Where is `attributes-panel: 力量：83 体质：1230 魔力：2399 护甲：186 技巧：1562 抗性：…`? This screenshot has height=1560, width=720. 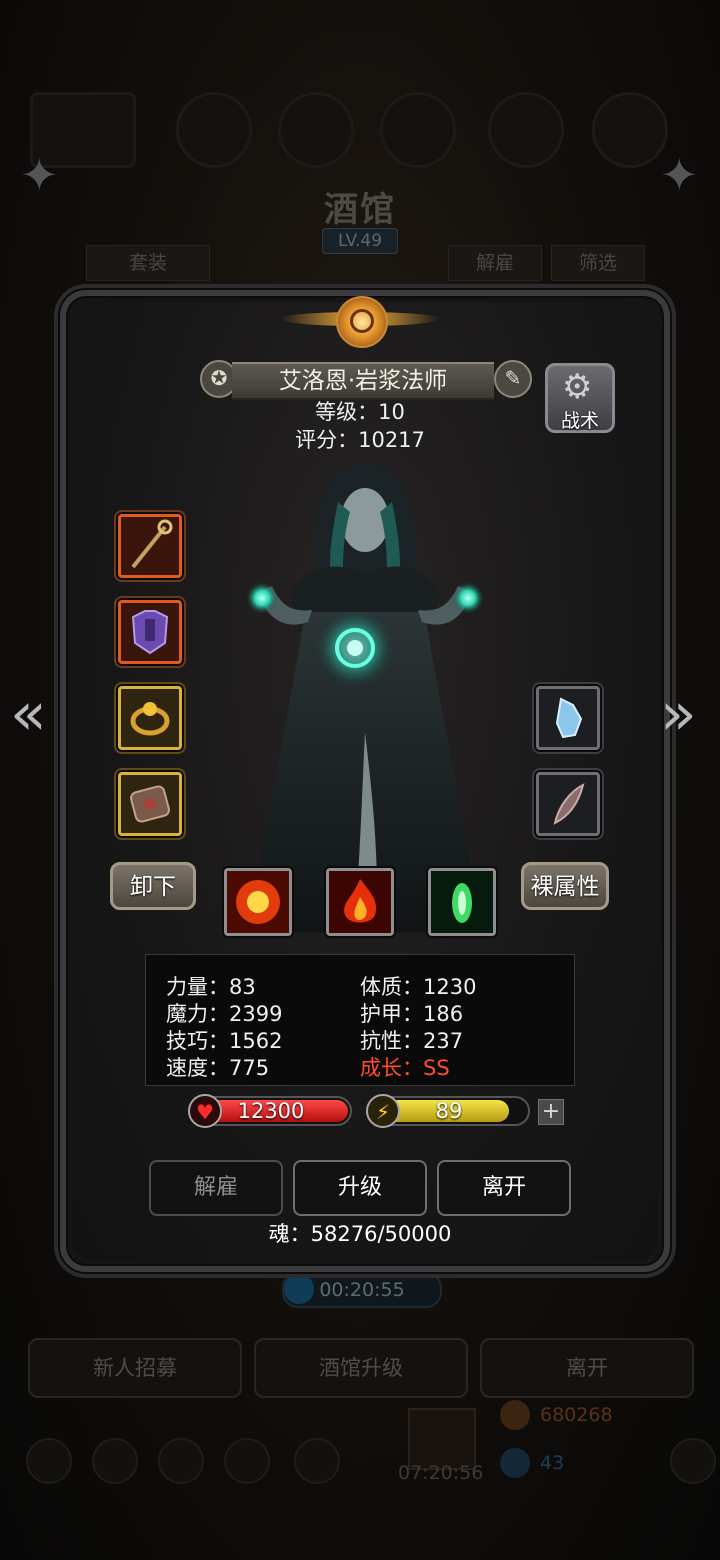
attributes-panel: 力量：83 体质：1230 魔力：2399 护甲：186 技巧：1562 抗性：… is located at coordinates (360, 1020).